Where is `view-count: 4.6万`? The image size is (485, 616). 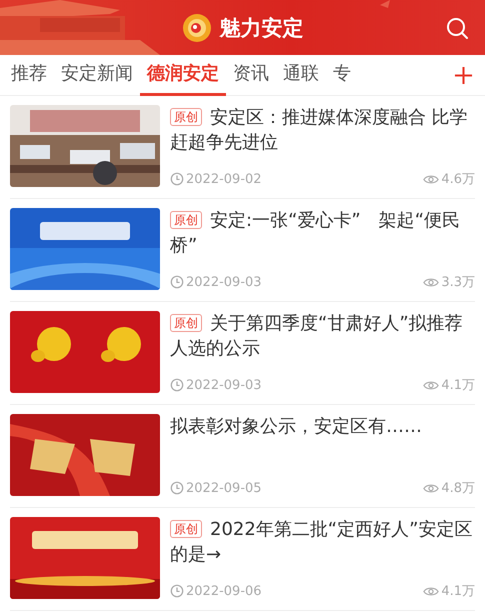
view-count: 4.6万 is located at coordinates (458, 179).